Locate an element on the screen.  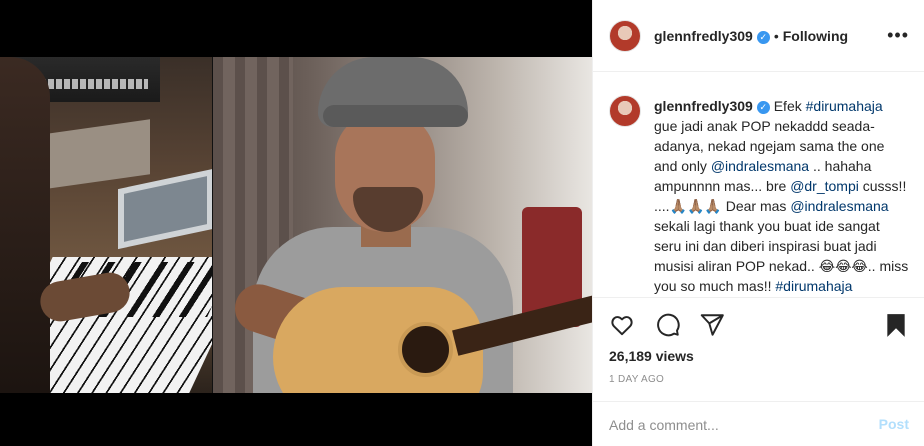
action-bar: 26,189 views 1 DAY AGO is located at coordinates (758, 347).